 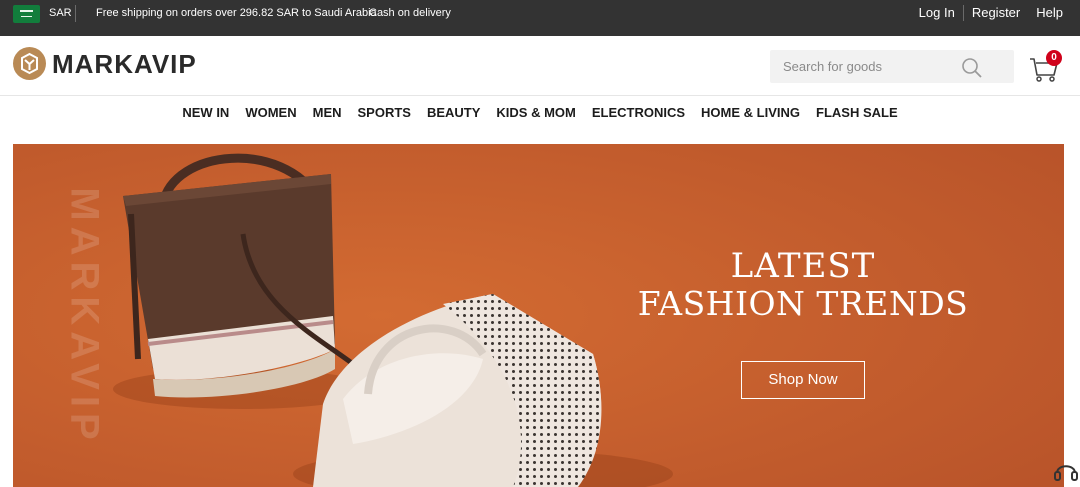 I want to click on hero-title-line2: FASHION TRENDS, so click(x=803, y=303).